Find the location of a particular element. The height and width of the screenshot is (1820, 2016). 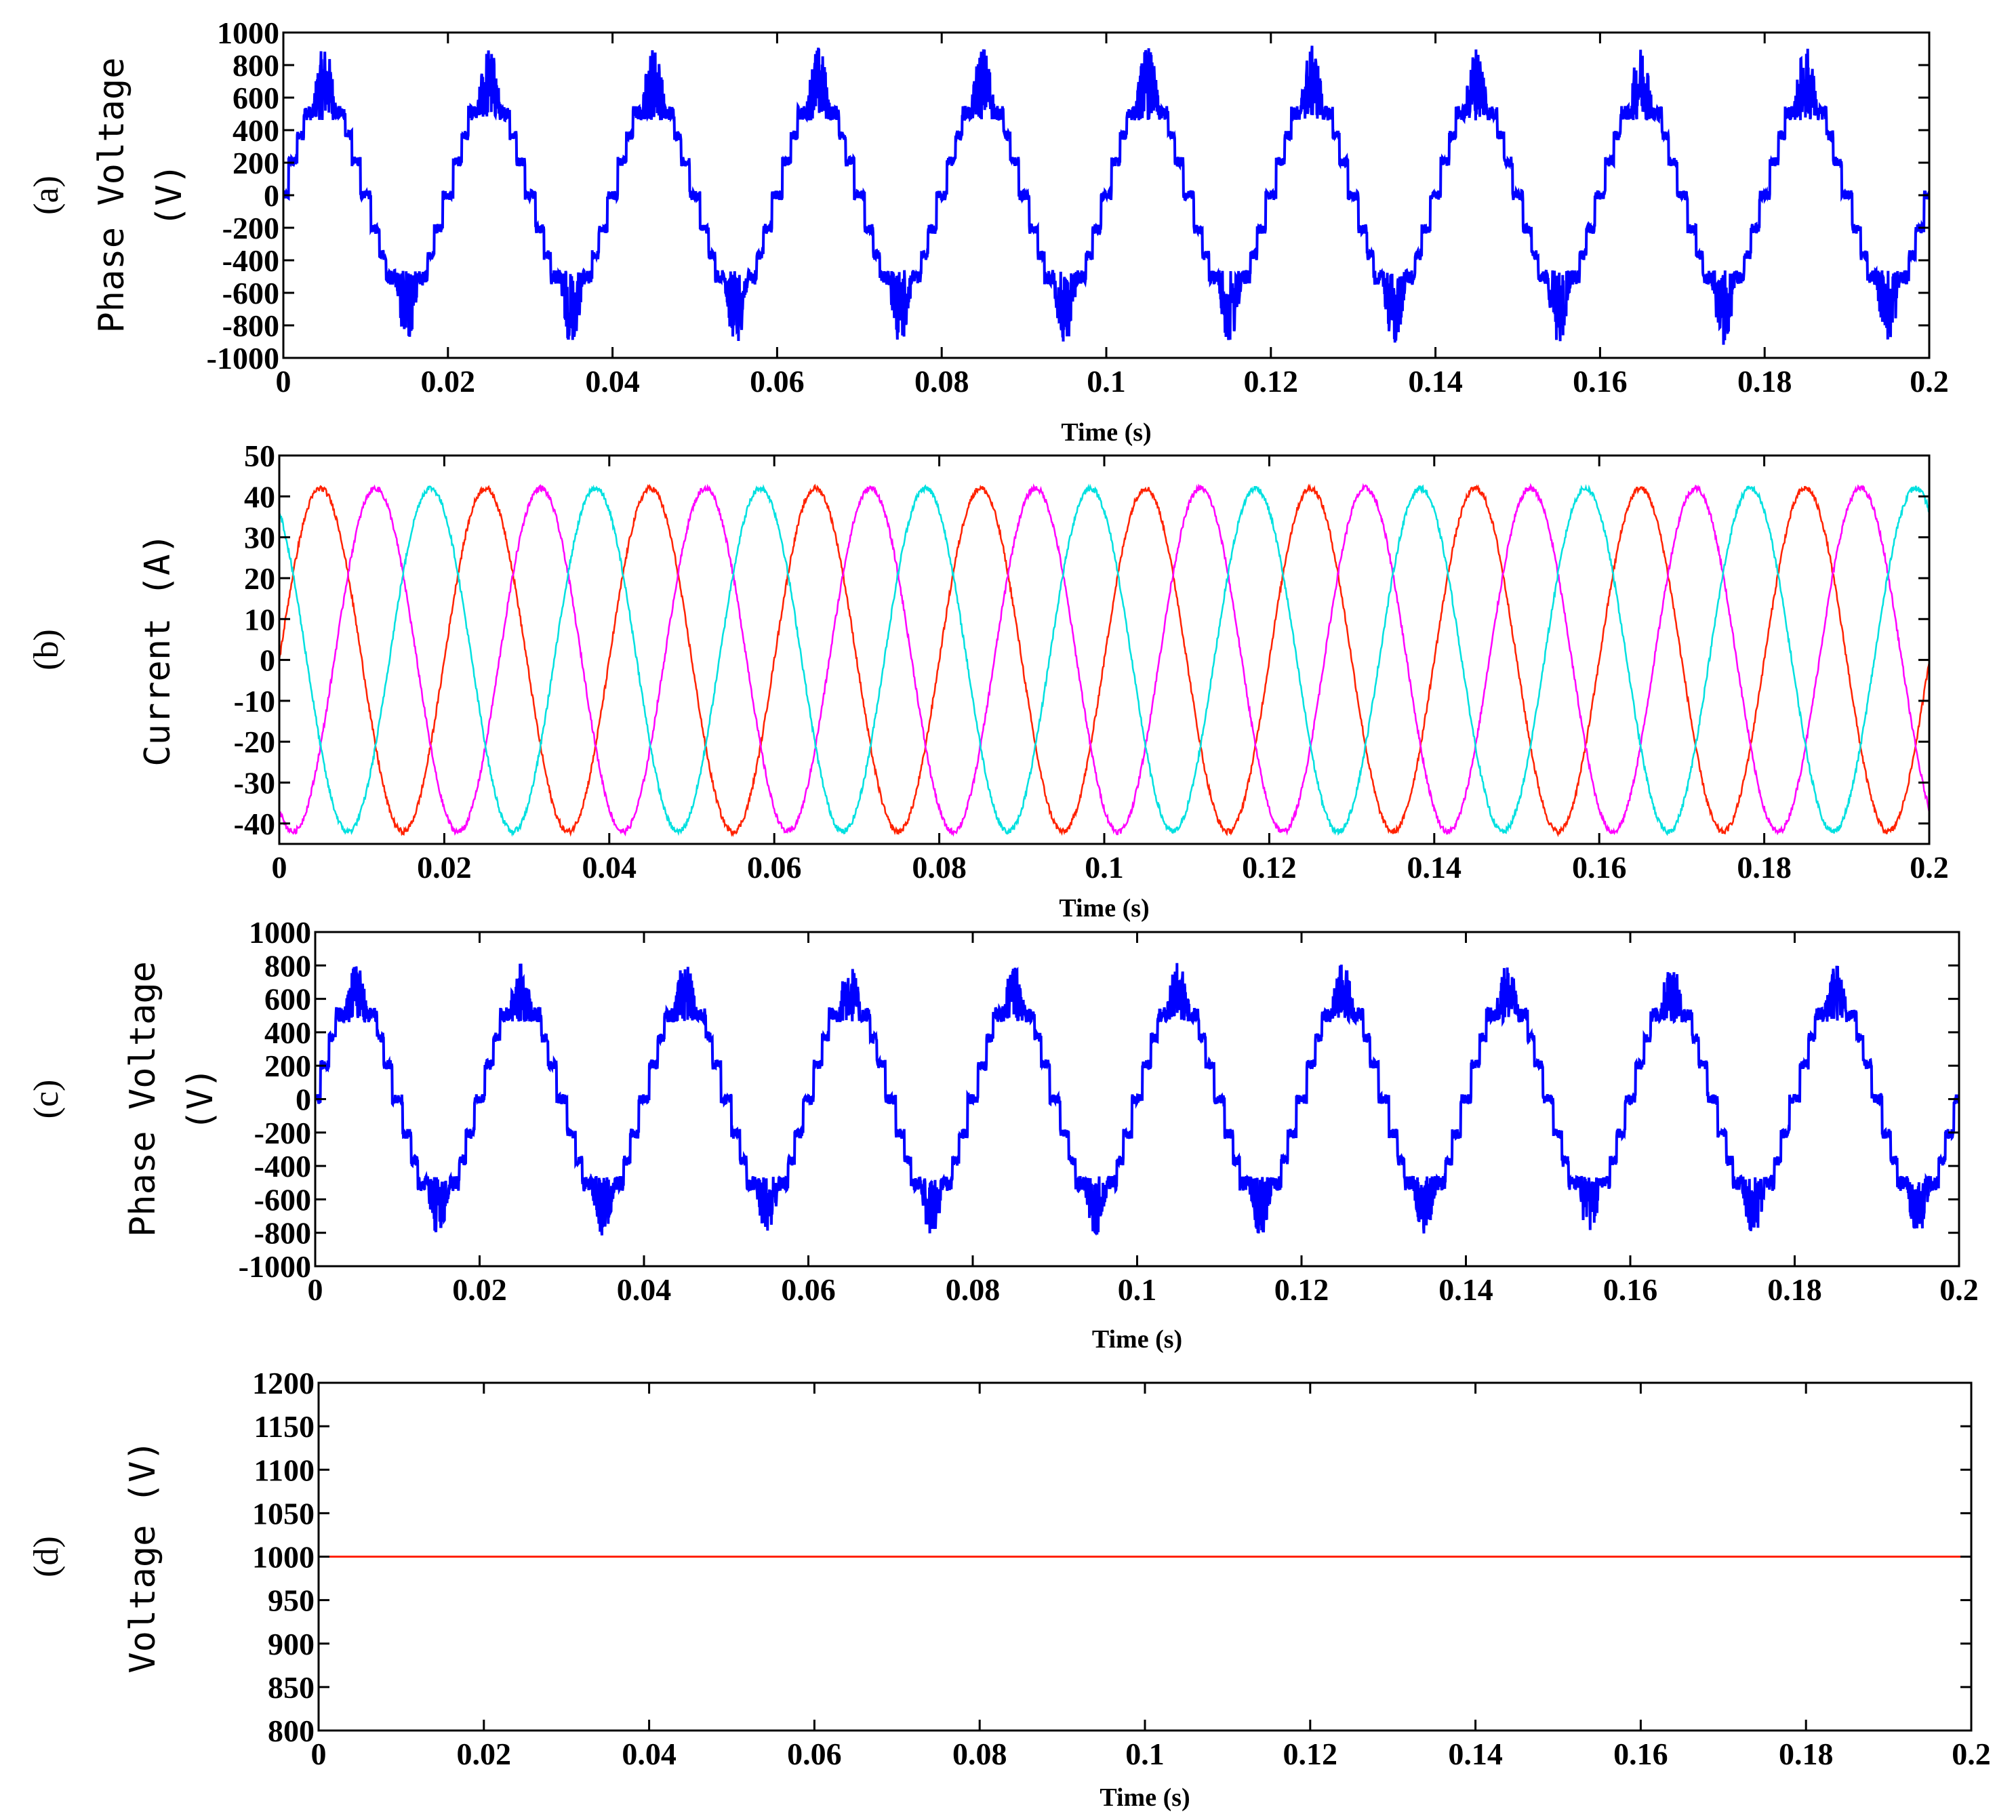

y-tick-label: 850 is located at coordinates (291, 1687).